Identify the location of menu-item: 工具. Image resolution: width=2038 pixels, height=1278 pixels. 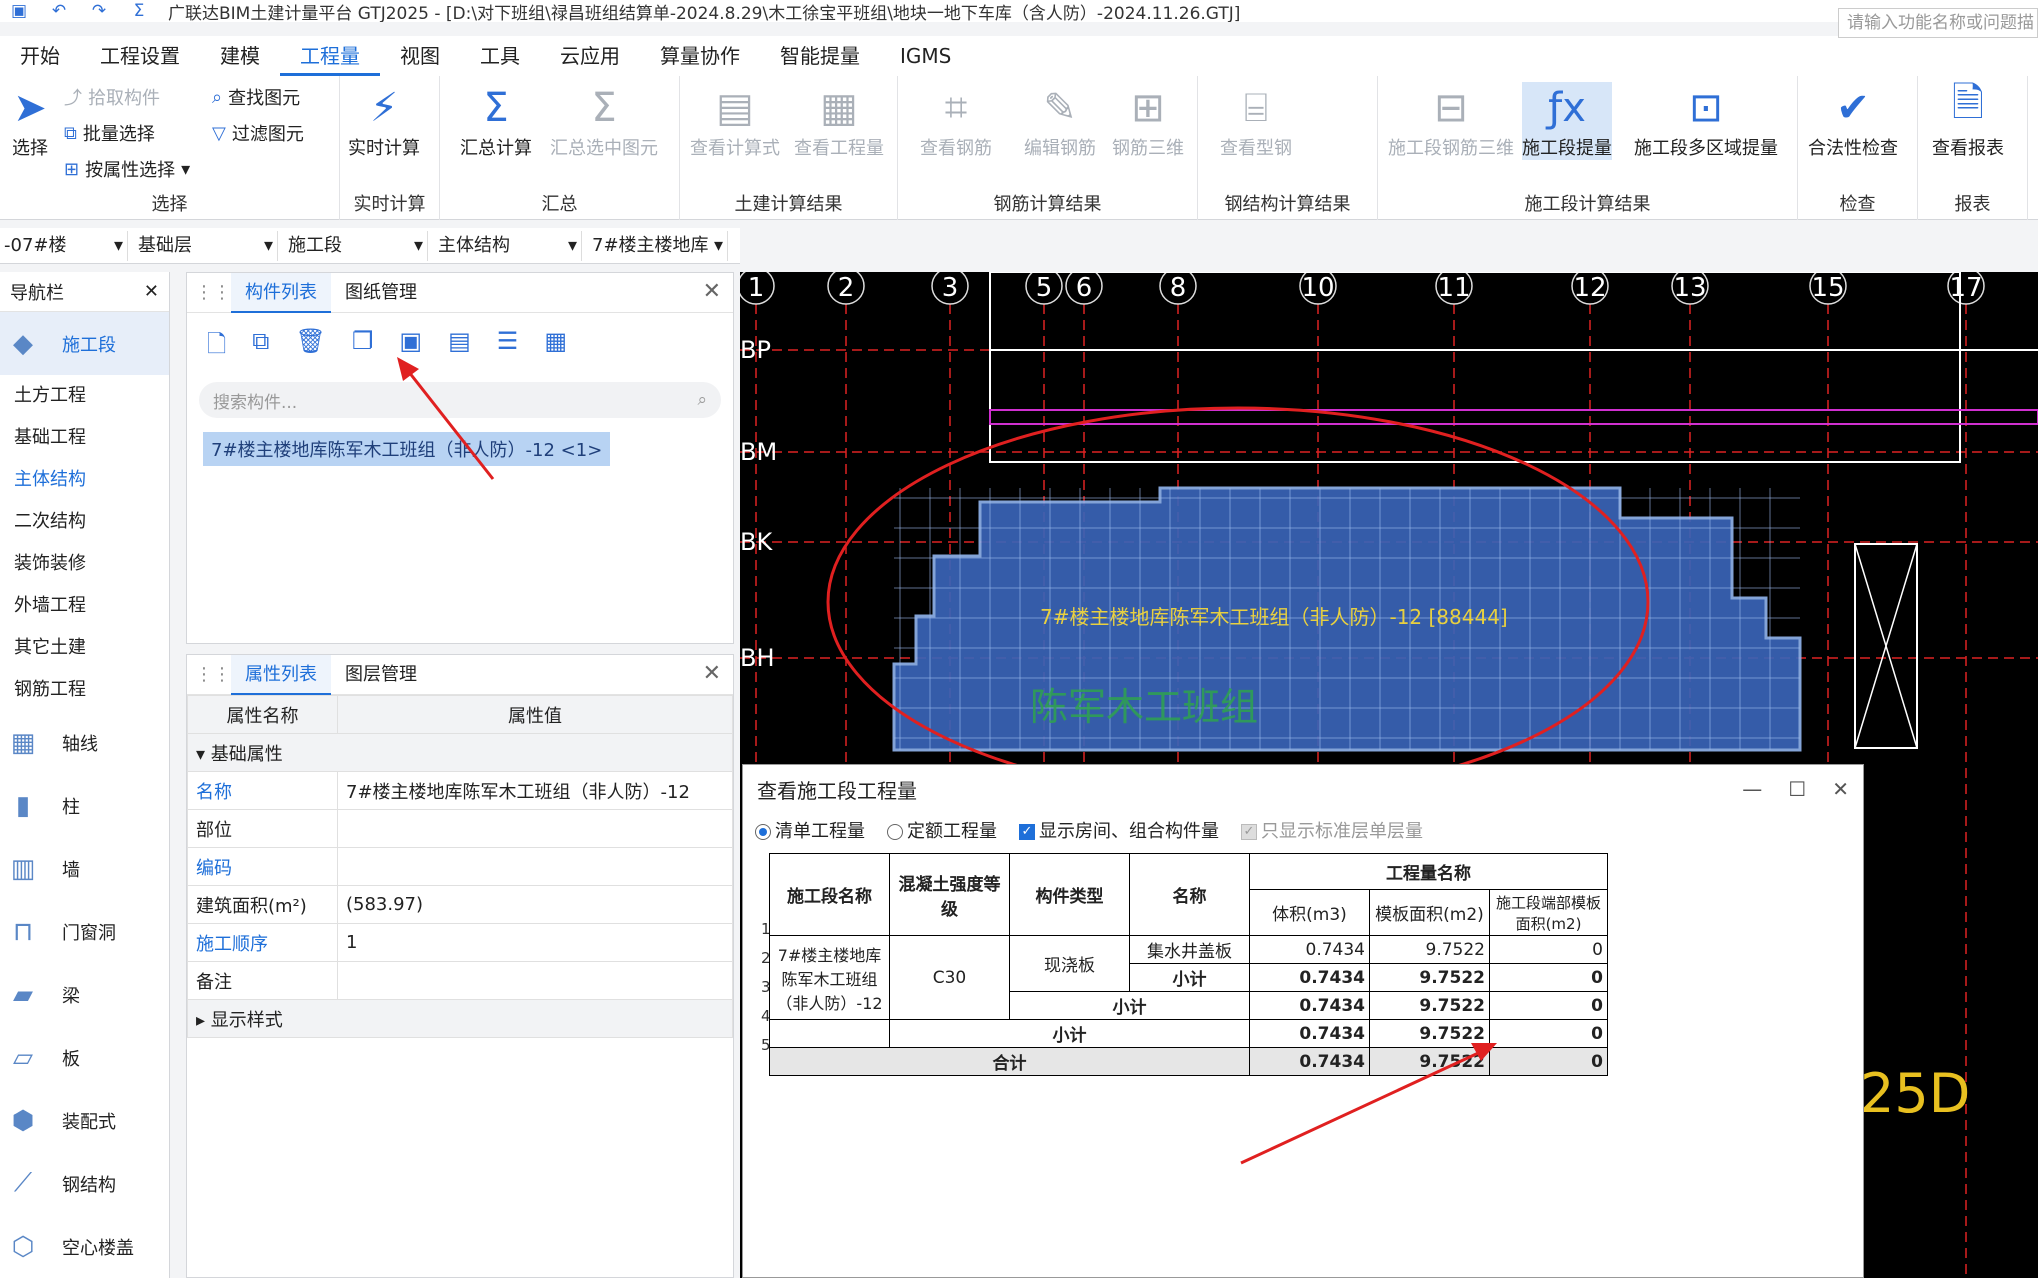
(500, 56).